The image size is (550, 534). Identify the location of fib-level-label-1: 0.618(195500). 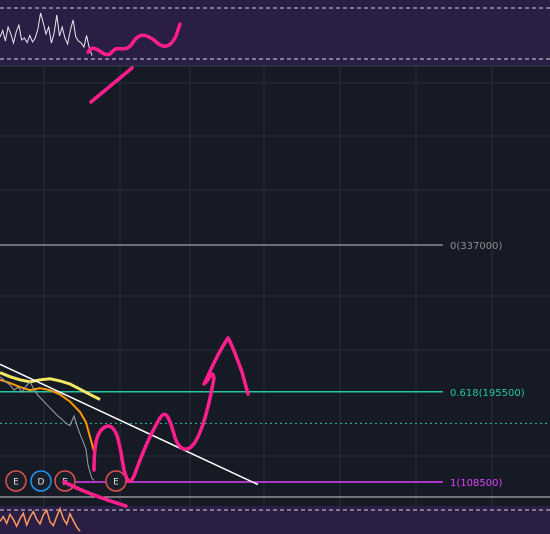
(487, 393).